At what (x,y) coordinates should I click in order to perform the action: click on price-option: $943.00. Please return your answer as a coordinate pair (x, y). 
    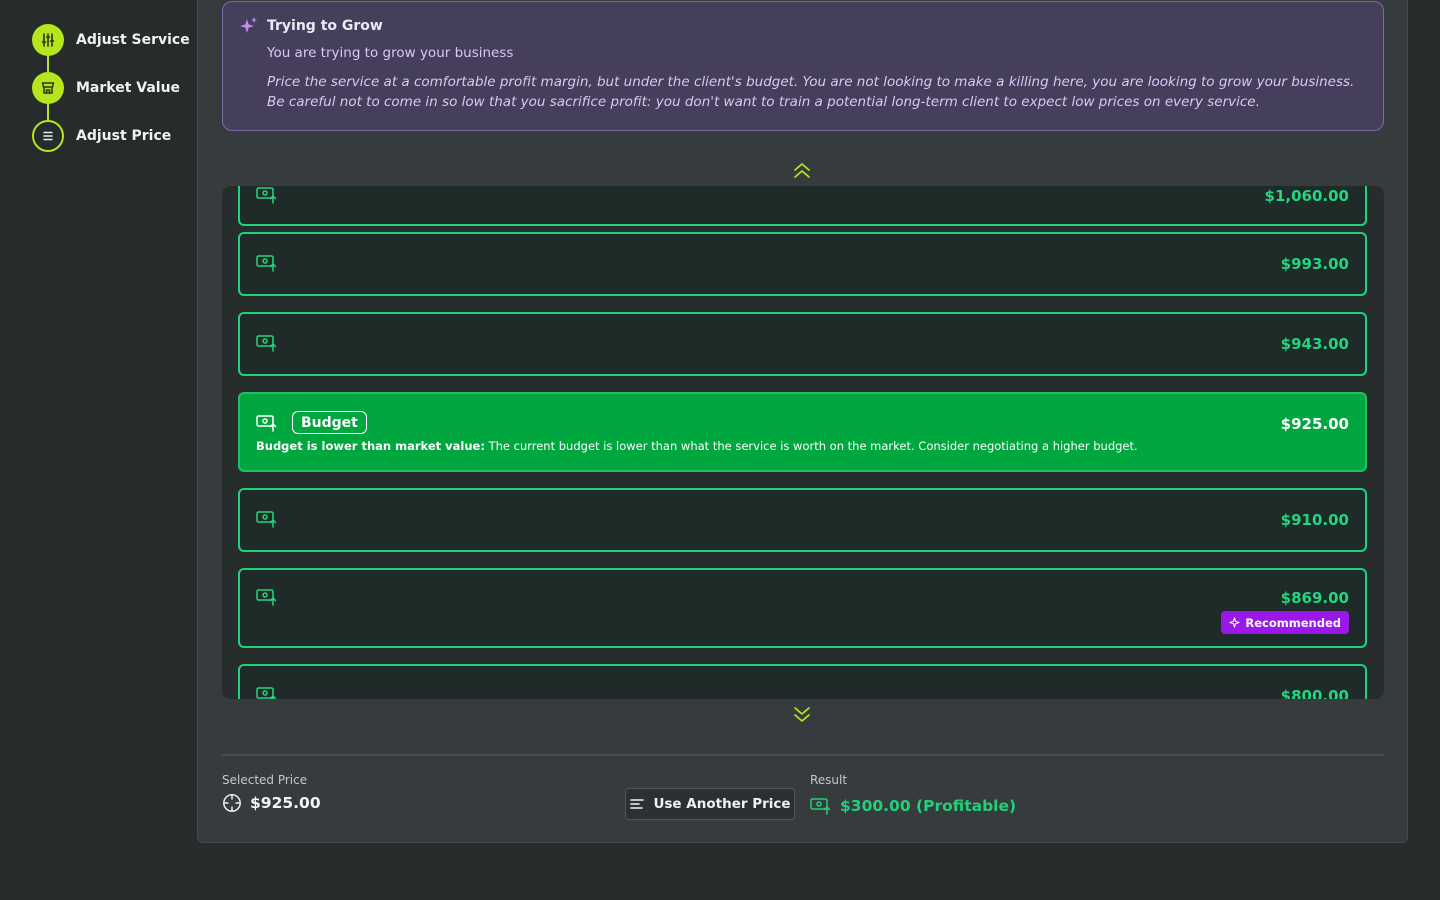
    Looking at the image, I should click on (802, 344).